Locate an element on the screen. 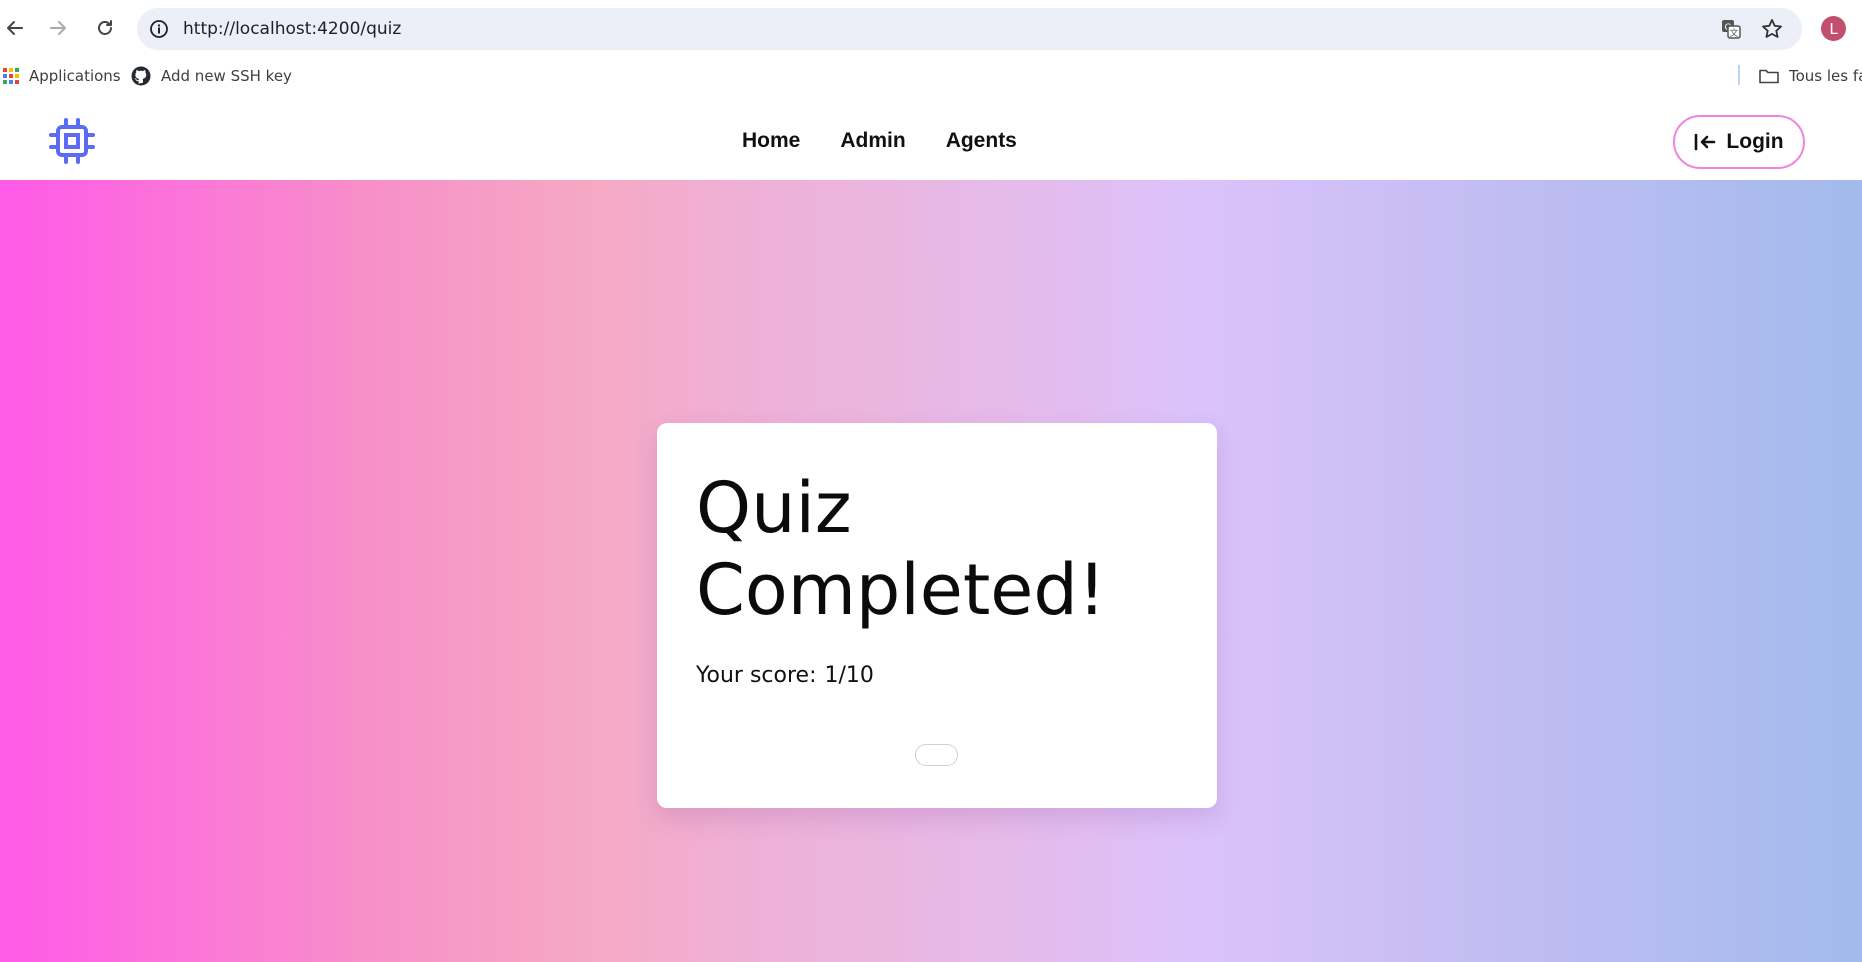 The height and width of the screenshot is (962, 1862). folder-icon is located at coordinates (1769, 76).